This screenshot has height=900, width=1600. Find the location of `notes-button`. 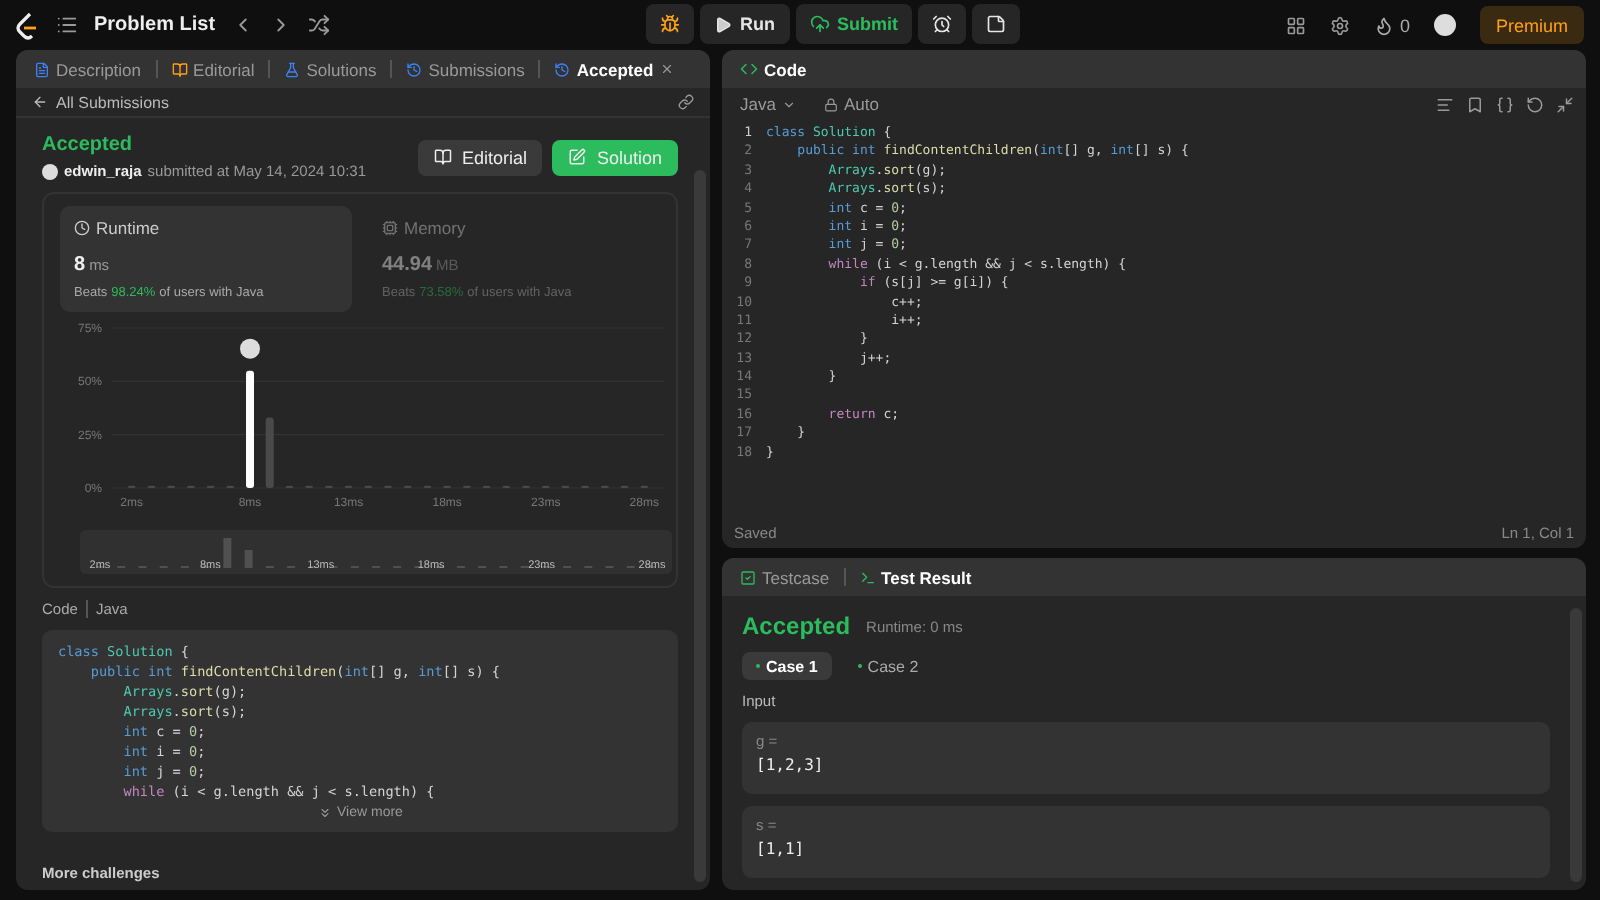

notes-button is located at coordinates (996, 24).